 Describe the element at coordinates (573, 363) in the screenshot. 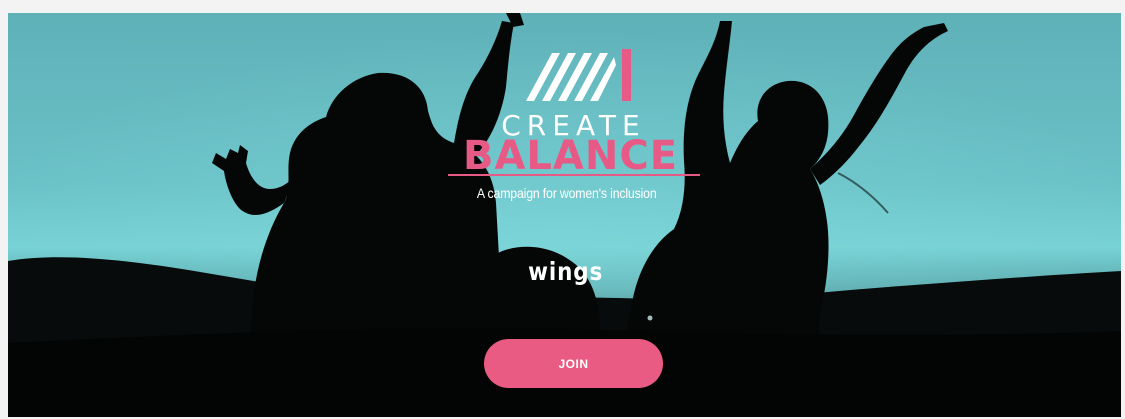

I see `join-button: JOIN` at that location.